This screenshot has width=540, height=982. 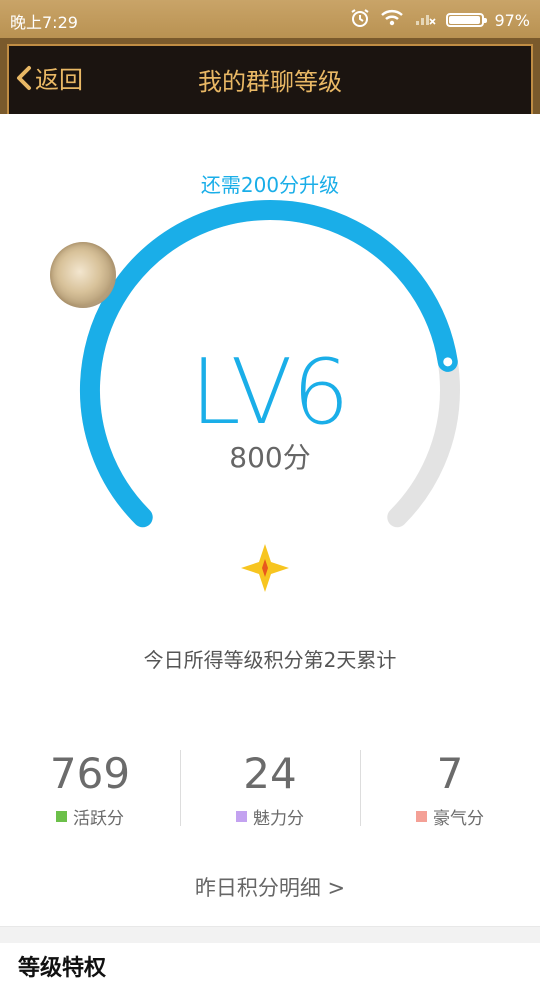 What do you see at coordinates (270, 773) in the screenshot?
I see `stat-value: 24` at bounding box center [270, 773].